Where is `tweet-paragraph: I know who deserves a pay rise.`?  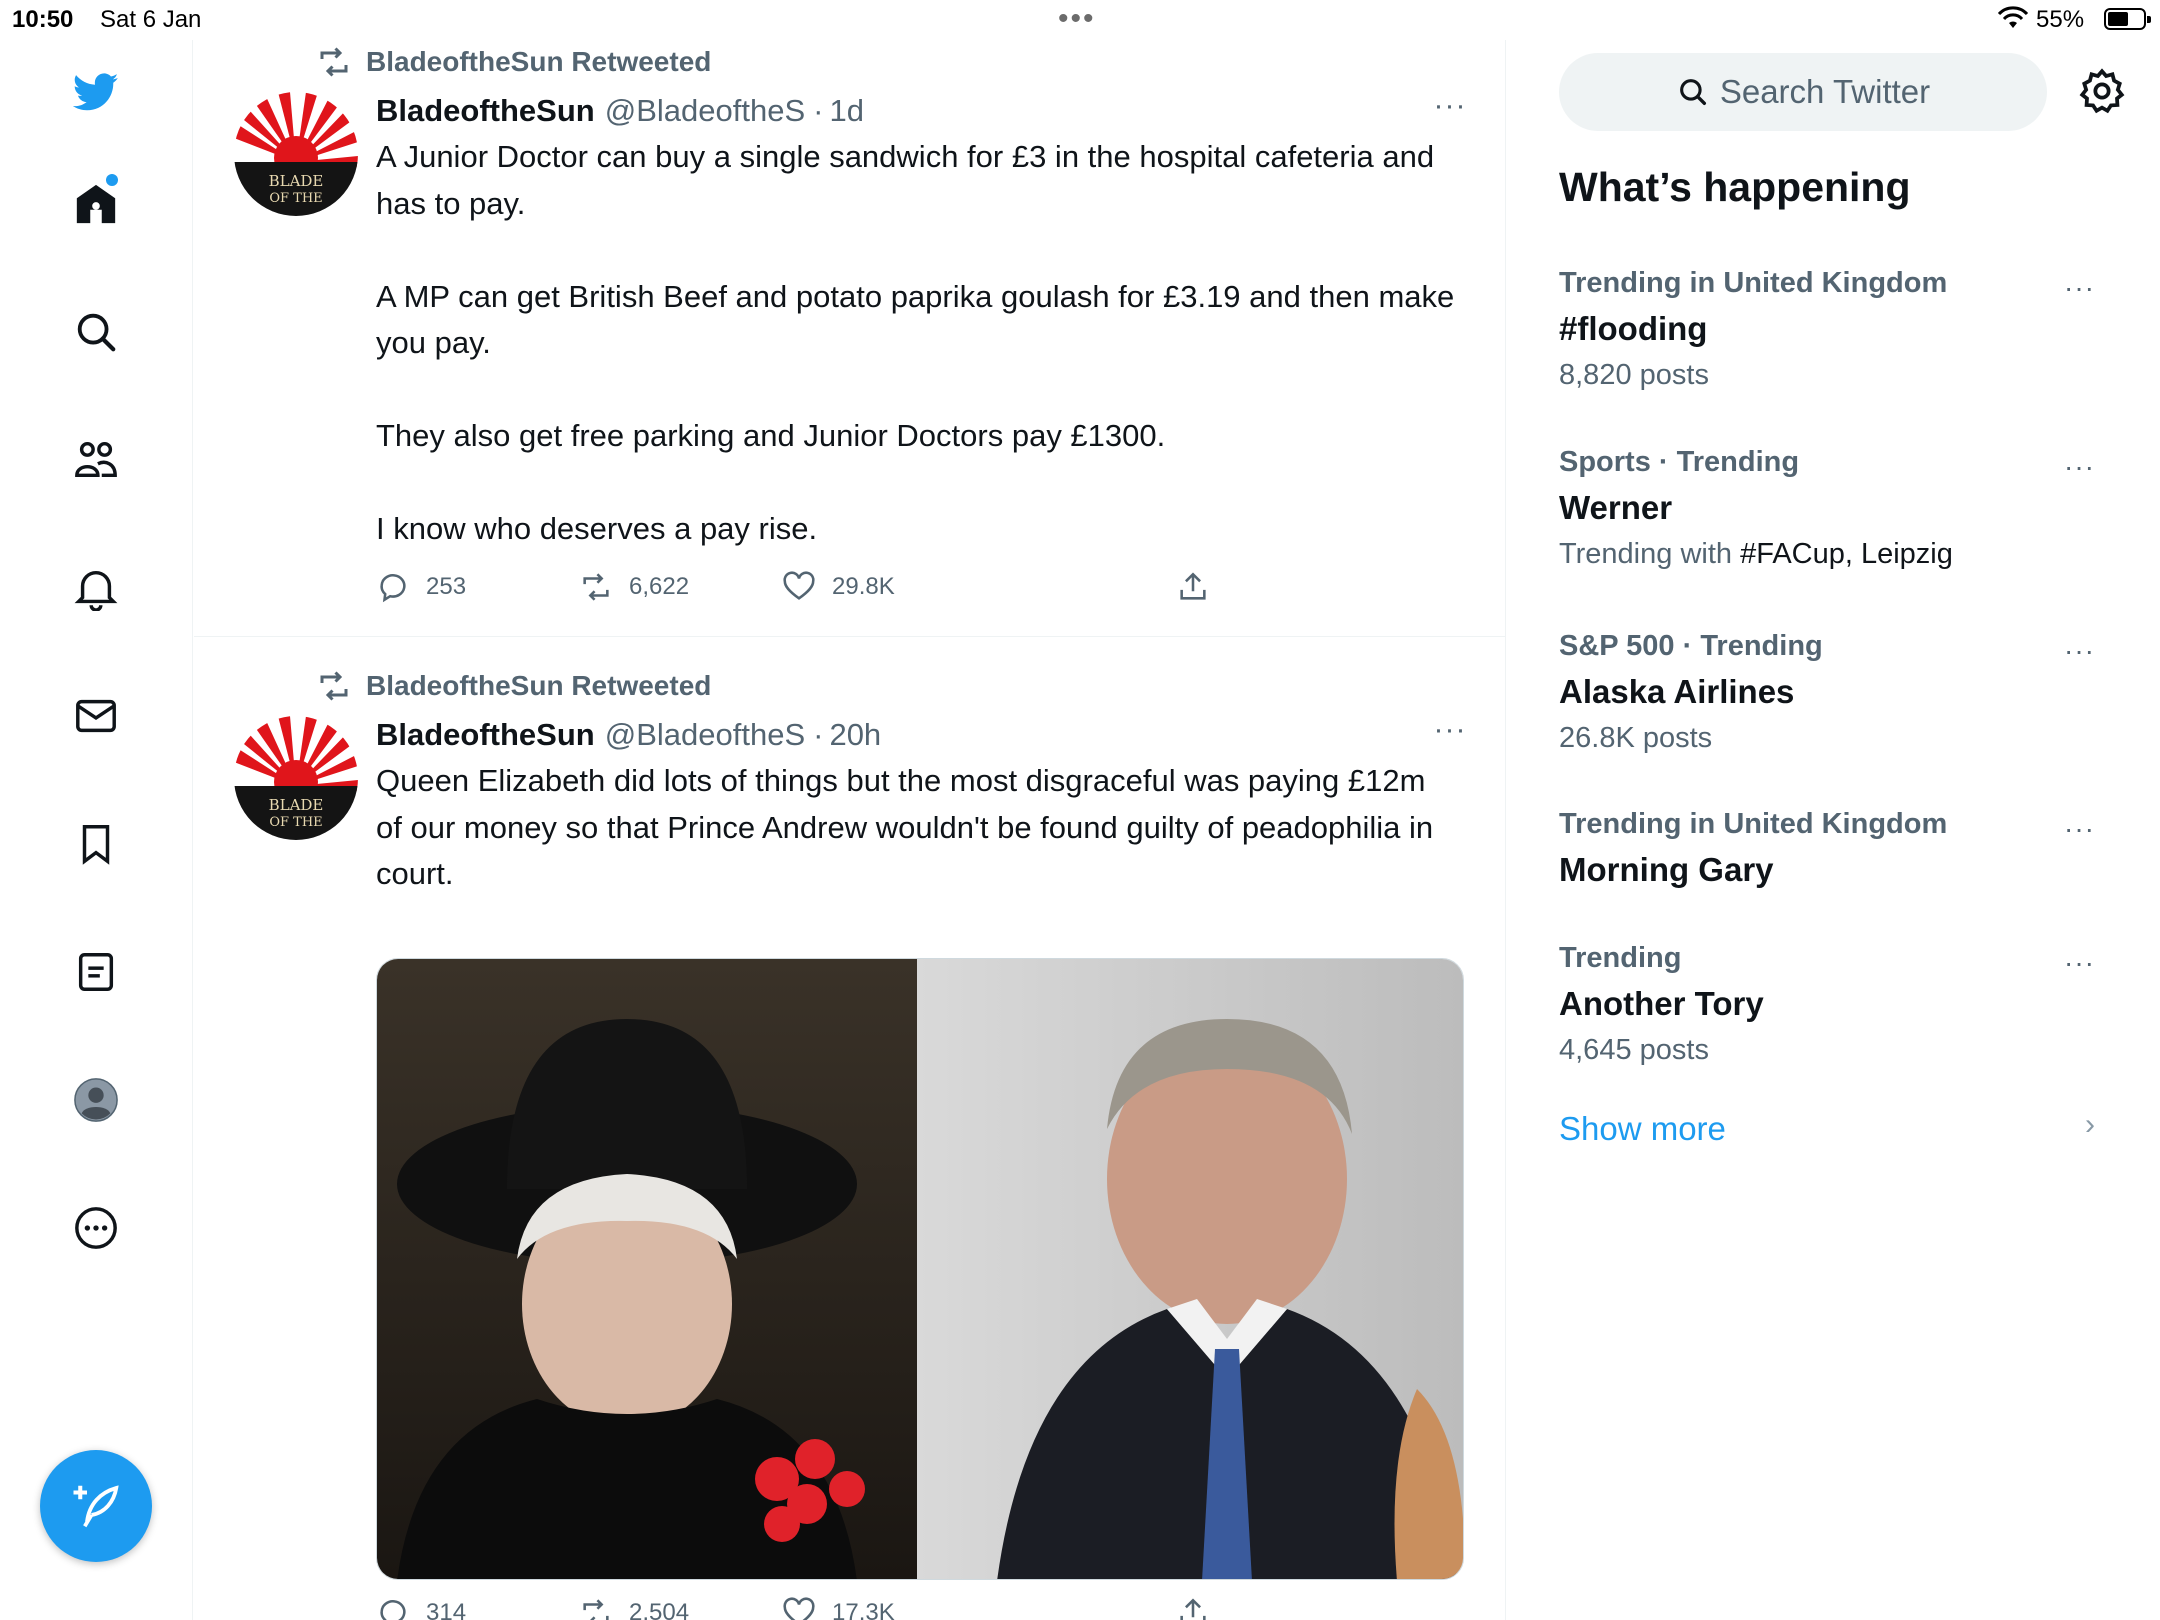
tweet-paragraph: I know who deserves a pay rise. is located at coordinates (597, 528).